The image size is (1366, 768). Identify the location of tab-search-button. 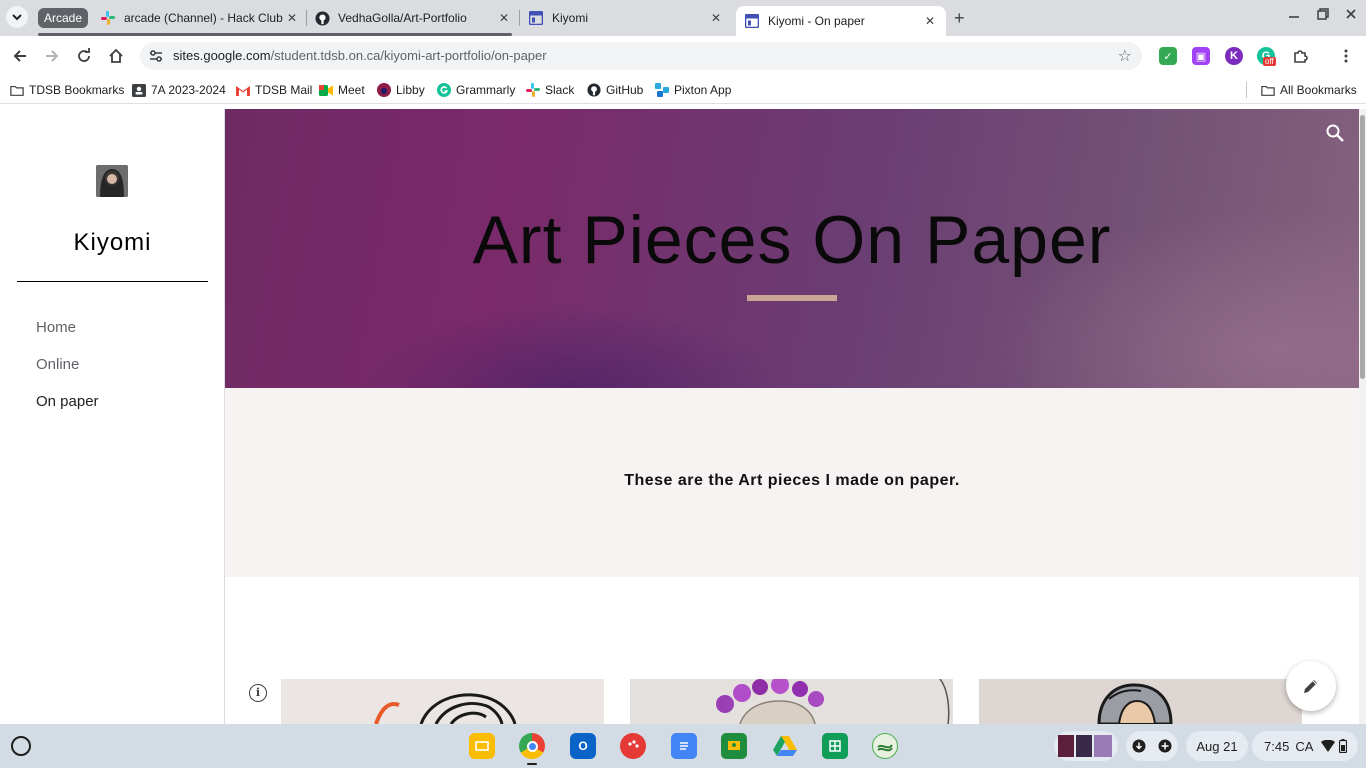
(17, 17).